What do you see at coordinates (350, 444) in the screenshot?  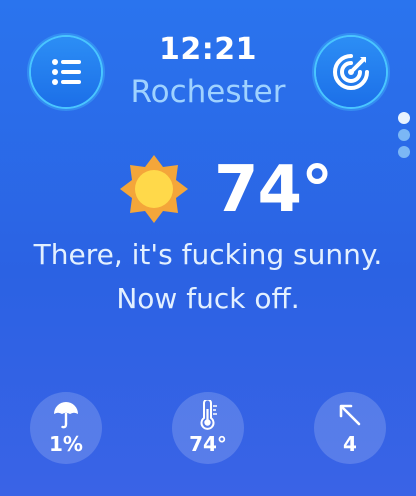 I see `wind-value: 4` at bounding box center [350, 444].